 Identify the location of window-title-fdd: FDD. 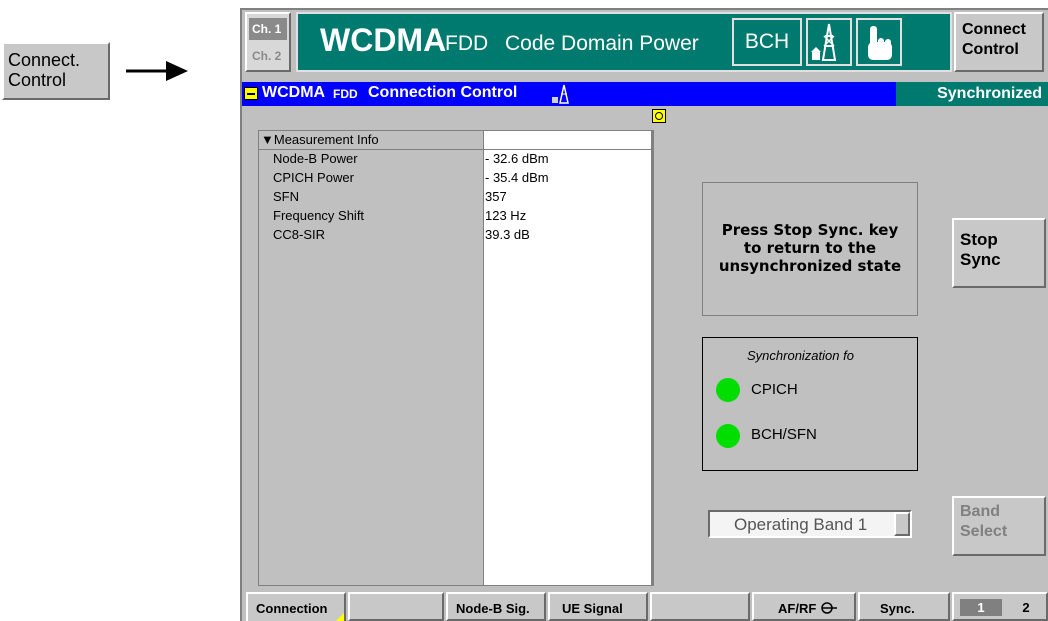
(345, 94).